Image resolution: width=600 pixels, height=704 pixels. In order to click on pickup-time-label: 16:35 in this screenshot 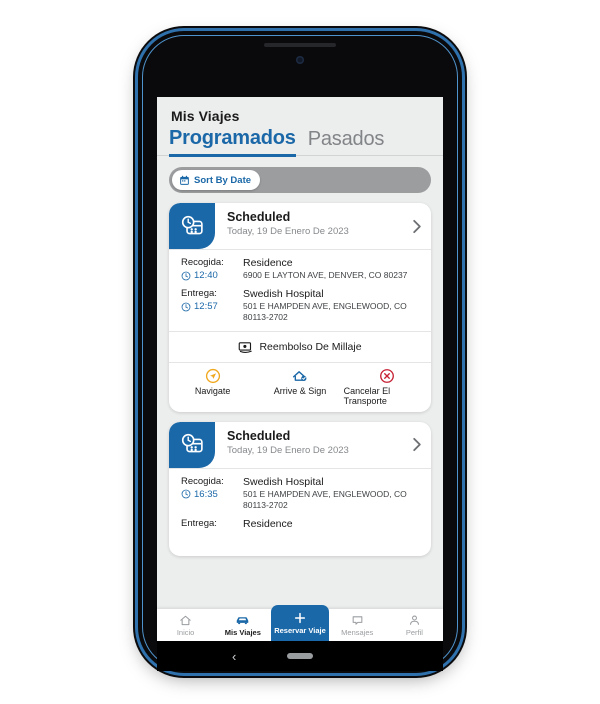, I will do `click(206, 494)`.